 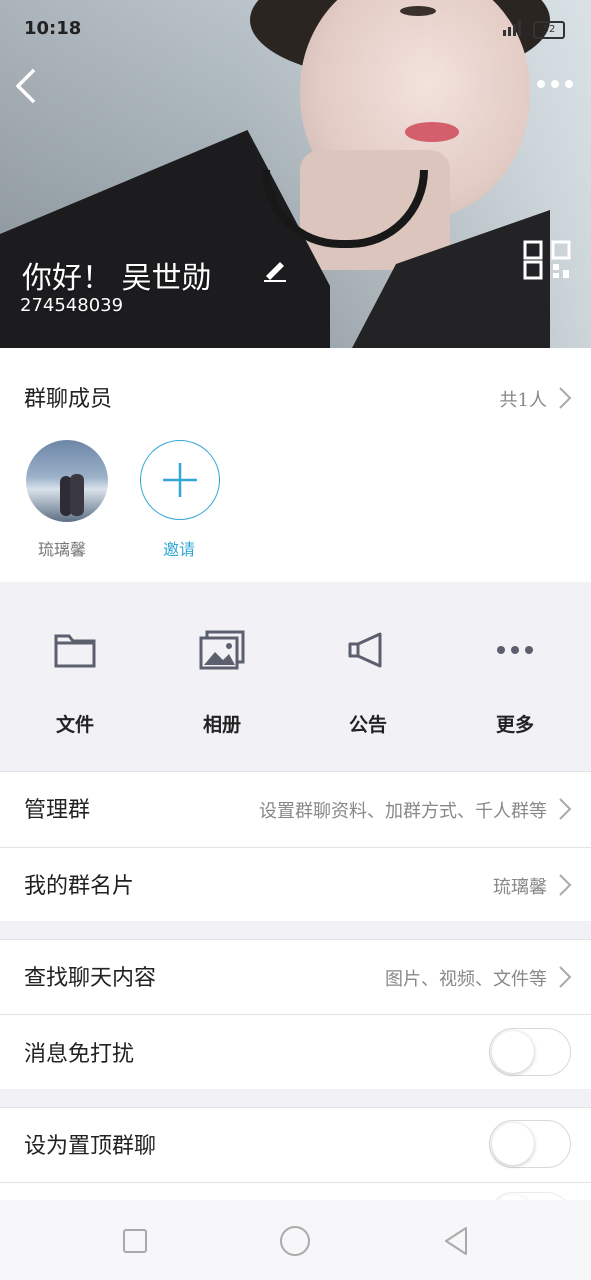 I want to click on member-avatar, so click(x=67, y=481).